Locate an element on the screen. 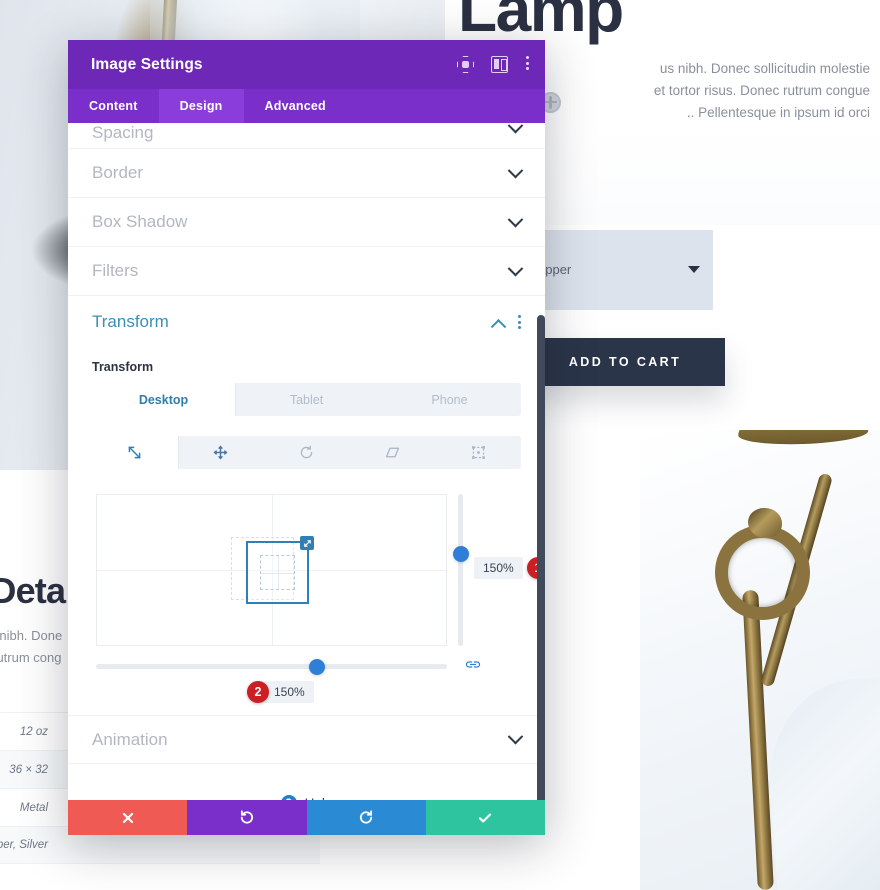 The image size is (880, 890). accordion-spacing: Spacing is located at coordinates (306, 136).